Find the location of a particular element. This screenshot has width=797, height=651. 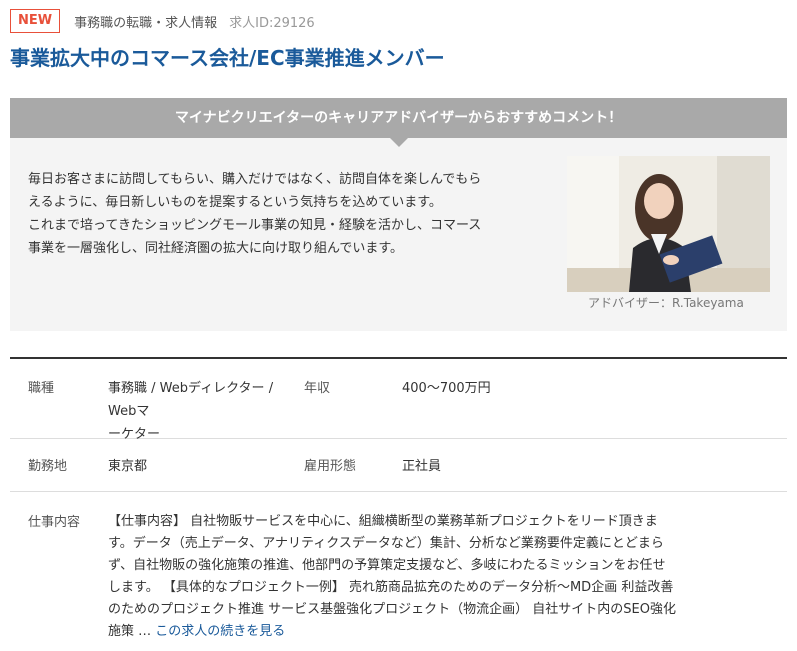

job-category: 事務職の転職・求人情報 is located at coordinates (145, 21).